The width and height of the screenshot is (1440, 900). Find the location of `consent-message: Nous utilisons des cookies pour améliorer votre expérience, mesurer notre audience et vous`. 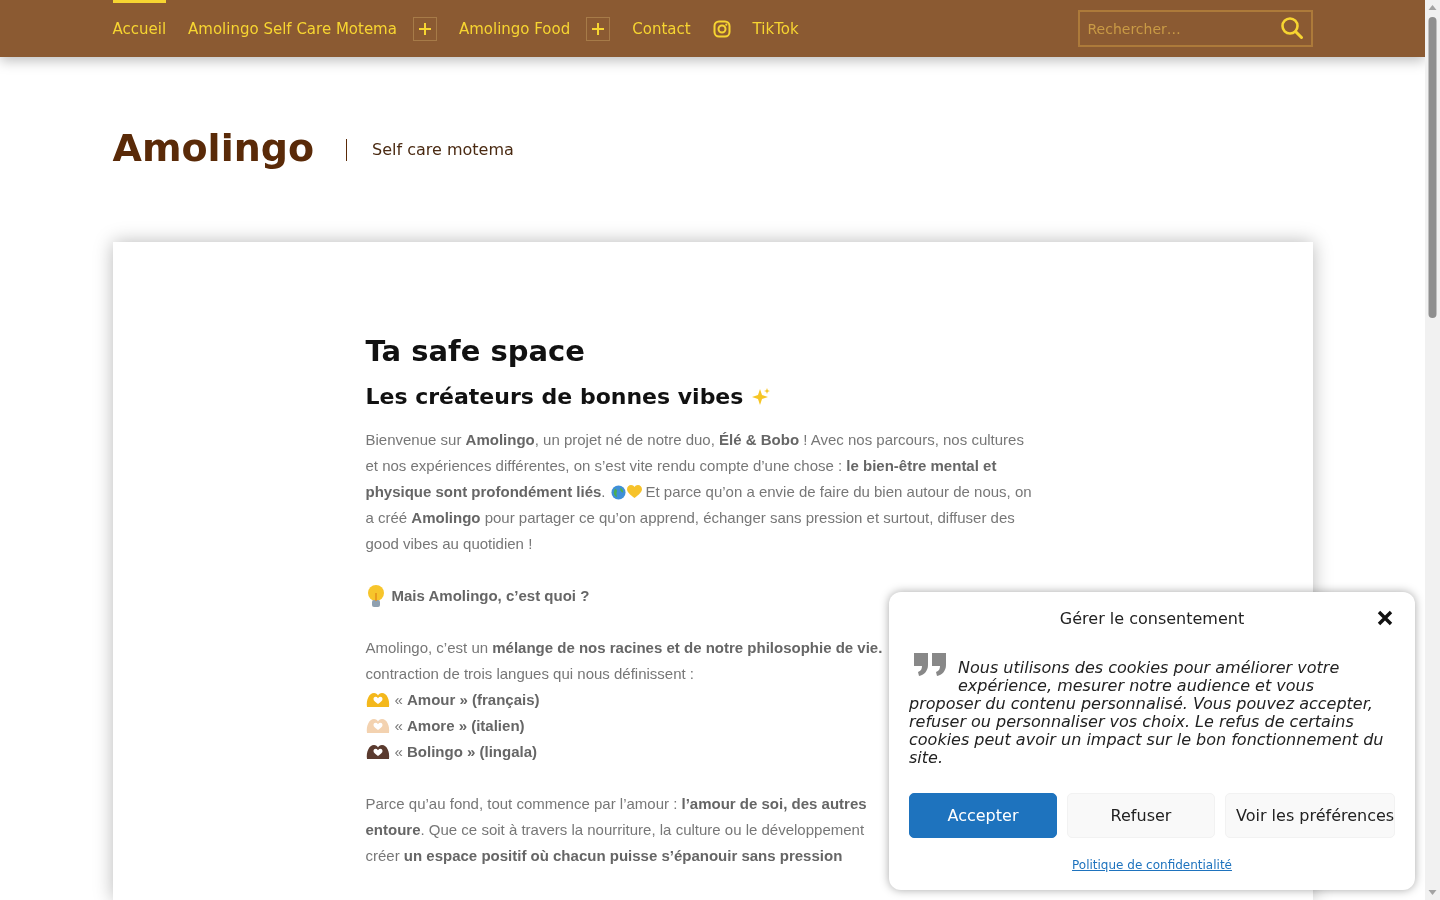

consent-message: Nous utilisons des cookies pour améliorer votre expérience, mesurer notre audience et vous is located at coordinates (1149, 677).